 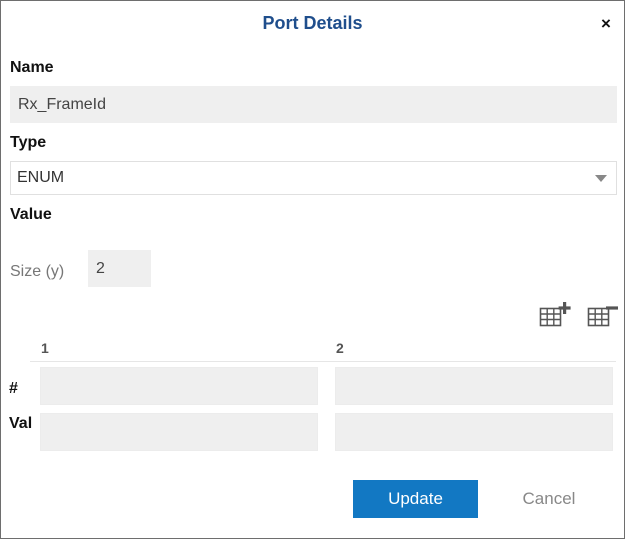 What do you see at coordinates (312, 23) in the screenshot?
I see `dialog-title: Port Details` at bounding box center [312, 23].